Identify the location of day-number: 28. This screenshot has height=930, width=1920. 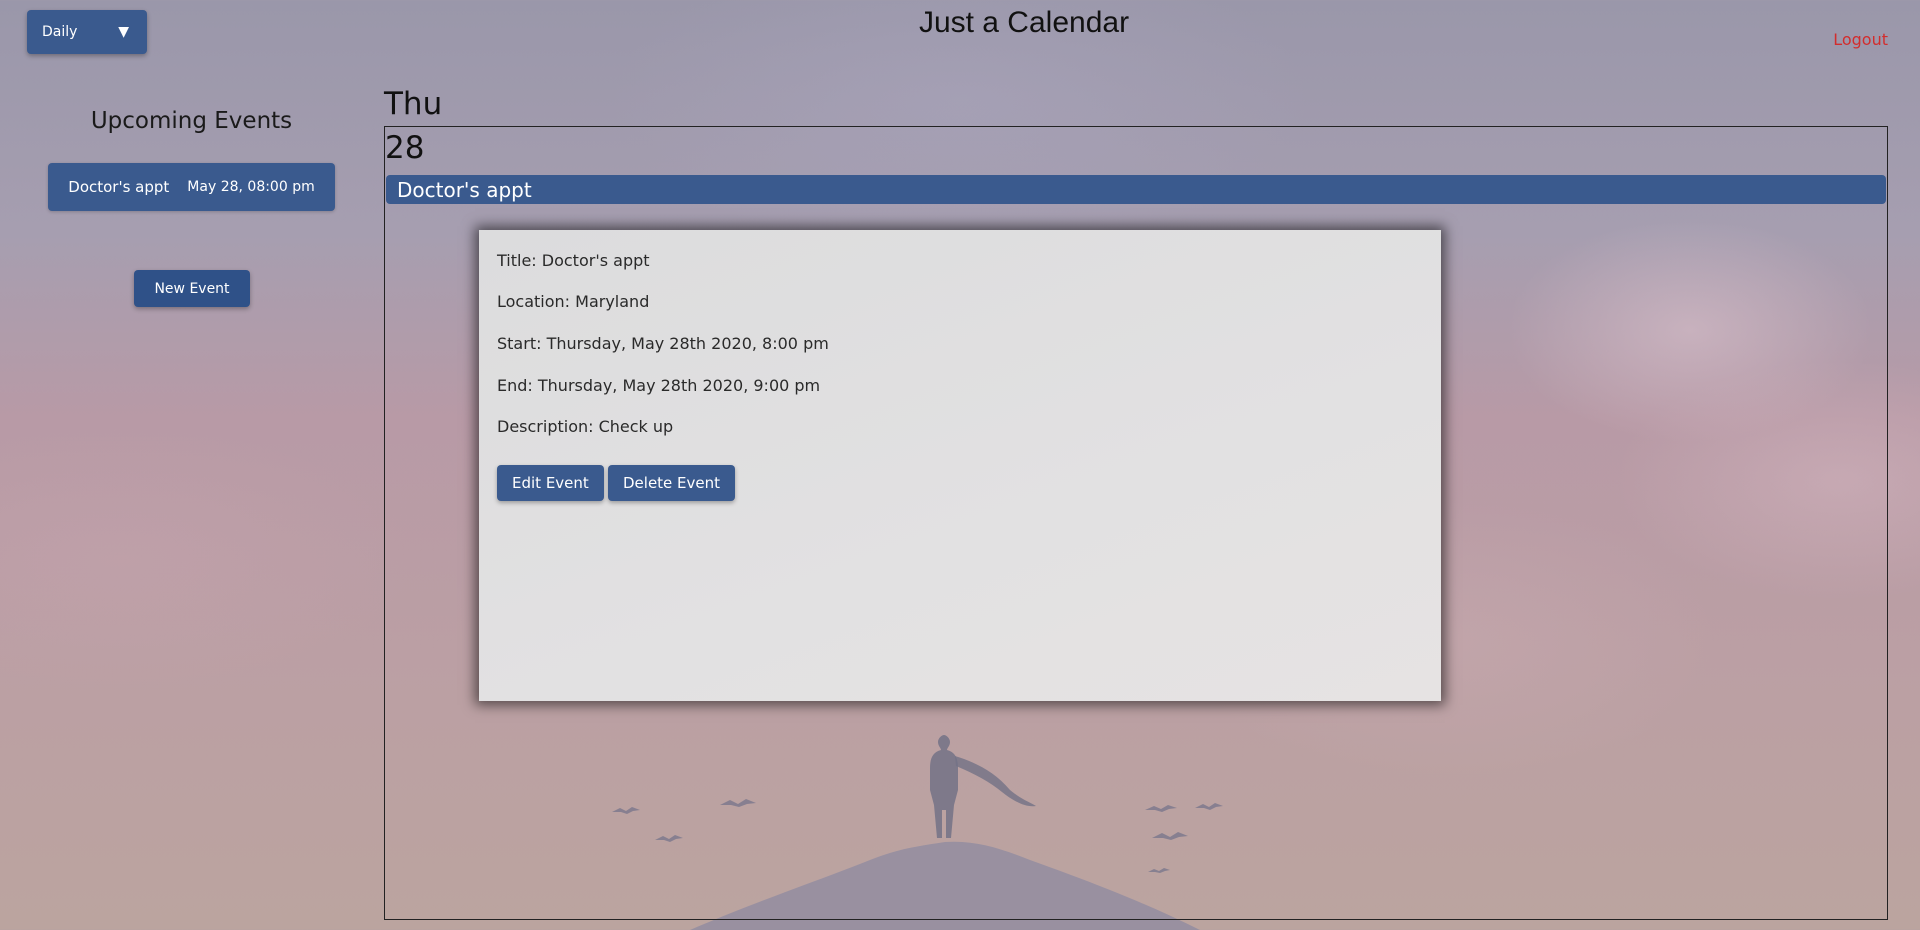
(405, 148).